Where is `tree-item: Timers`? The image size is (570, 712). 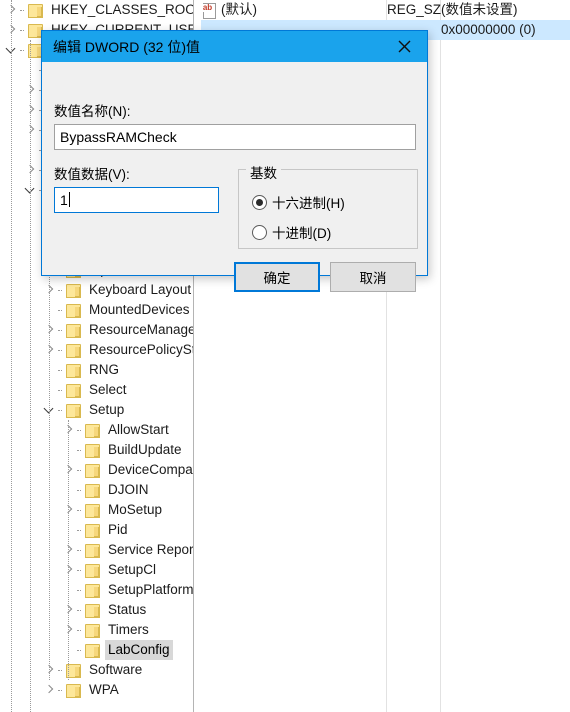
tree-item: Timers is located at coordinates (96, 630).